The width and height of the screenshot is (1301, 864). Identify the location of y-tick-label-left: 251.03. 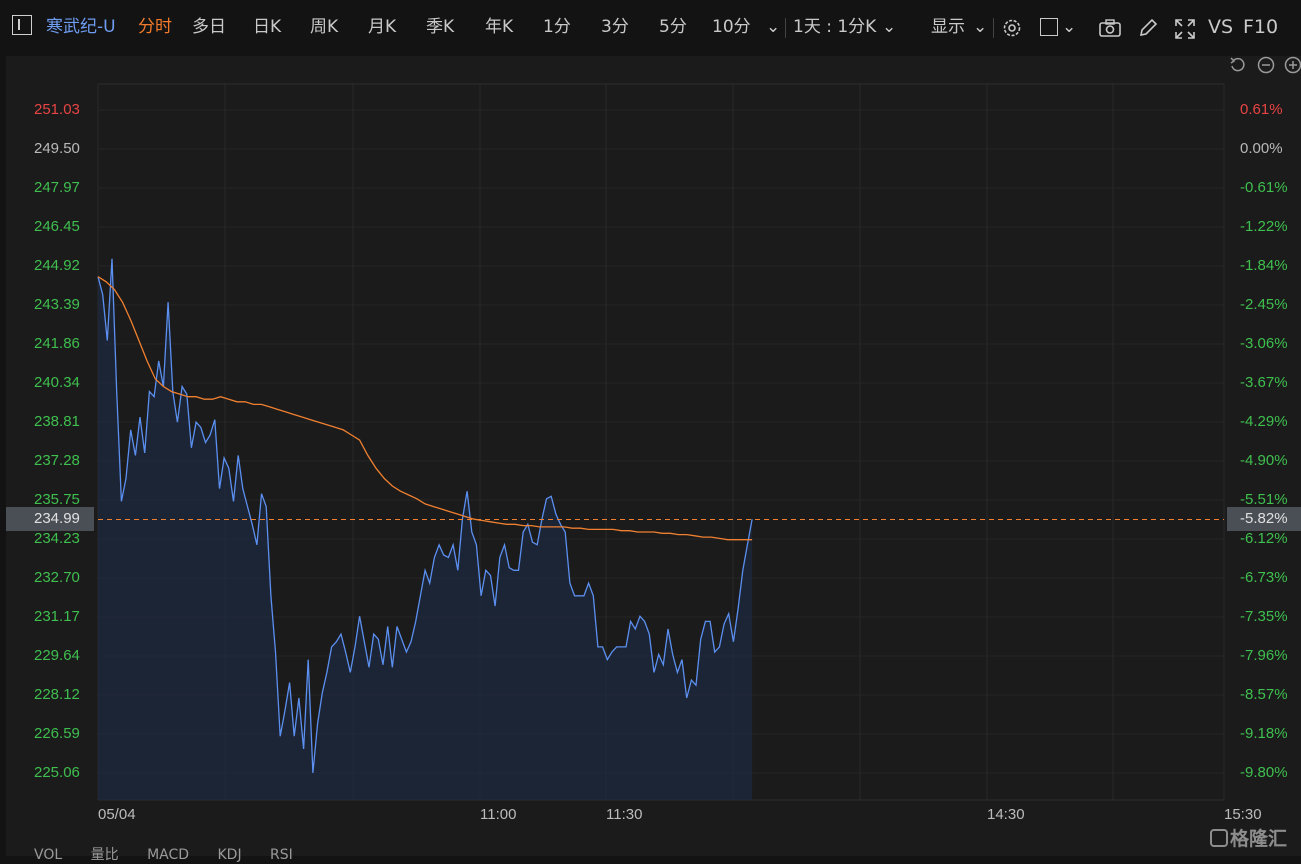
(57, 109).